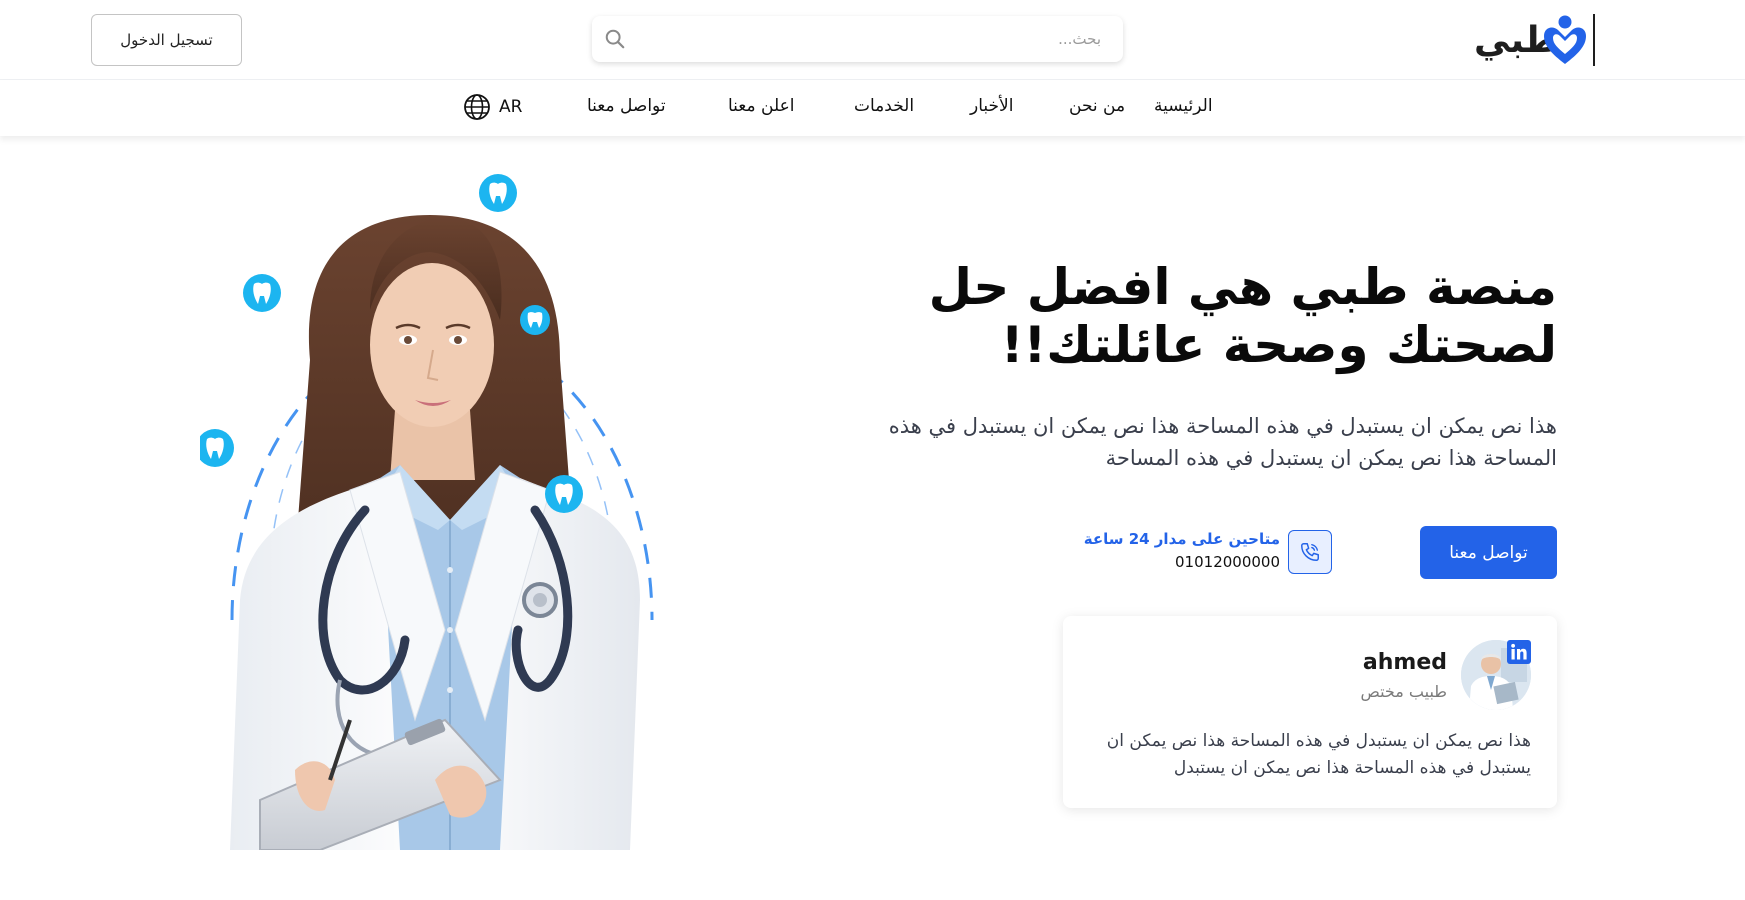 This screenshot has height=900, width=1745. Describe the element at coordinates (881, 39) in the screenshot. I see `search-input` at that location.